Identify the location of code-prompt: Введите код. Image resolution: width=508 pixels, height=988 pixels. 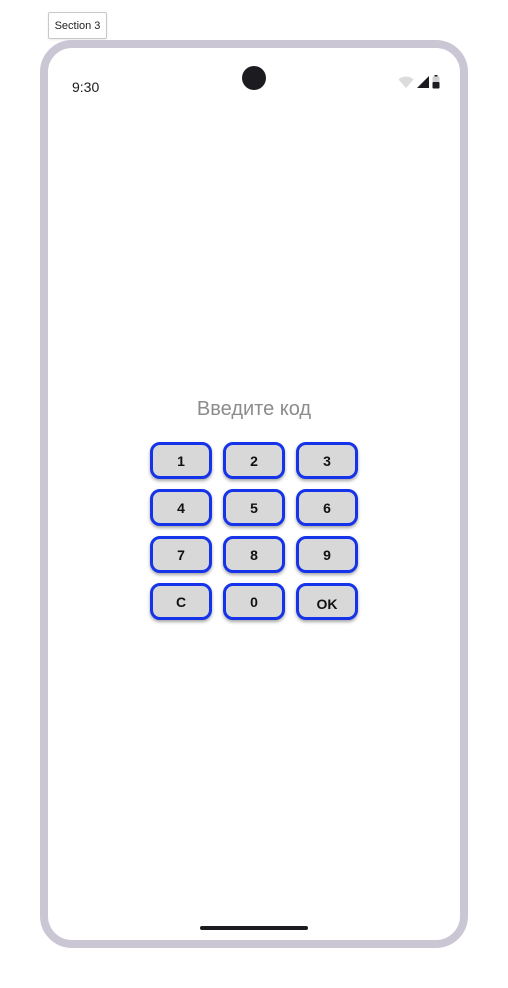
(254, 409).